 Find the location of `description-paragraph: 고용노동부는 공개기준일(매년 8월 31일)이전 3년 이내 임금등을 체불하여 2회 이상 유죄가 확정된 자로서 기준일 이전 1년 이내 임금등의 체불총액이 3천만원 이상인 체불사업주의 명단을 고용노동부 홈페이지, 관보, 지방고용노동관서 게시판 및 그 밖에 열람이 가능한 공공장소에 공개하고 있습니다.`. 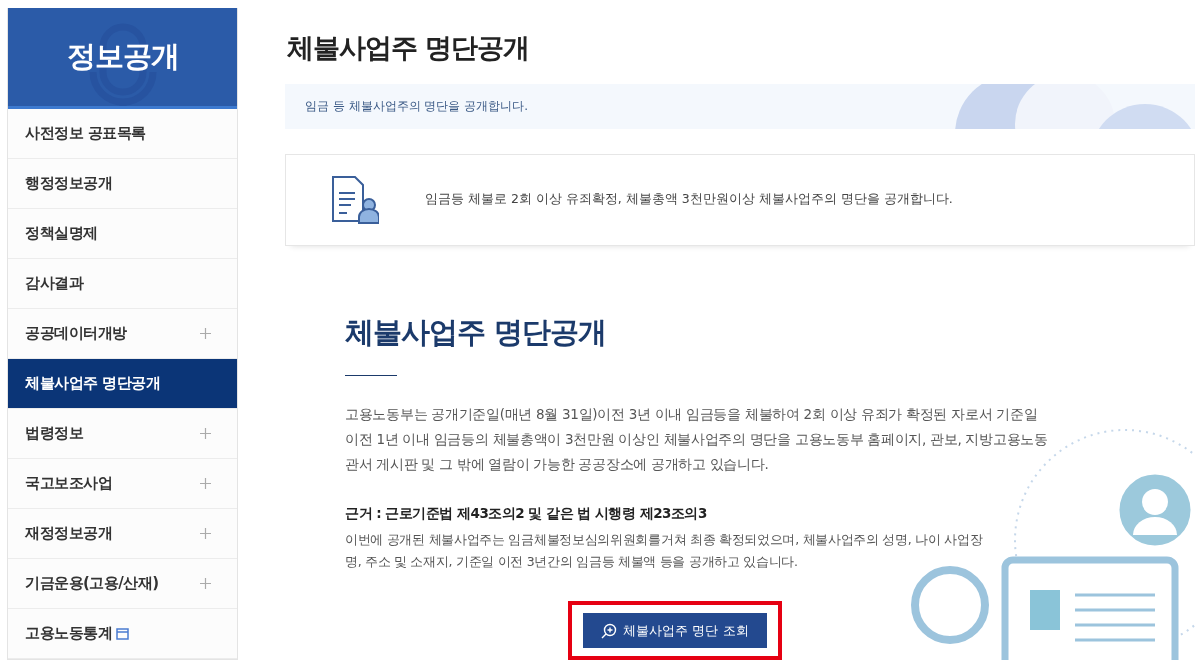

description-paragraph: 고용노동부는 공개기준일(매년 8월 31일)이전 3년 이내 임금등을 체불하여 2회 이상 유죄가 확정된 자로서 기준일 이전 1년 이내 임금등의 체불총액이 3천만원 이상인 체불사업주의 명단을 고용노동부 홈페이지, 관보, 지방고용노동관서 게시판 및 그 밖에 열람이 가능한 공공장소에 공개하고 있습니다. is located at coordinates (697, 439).